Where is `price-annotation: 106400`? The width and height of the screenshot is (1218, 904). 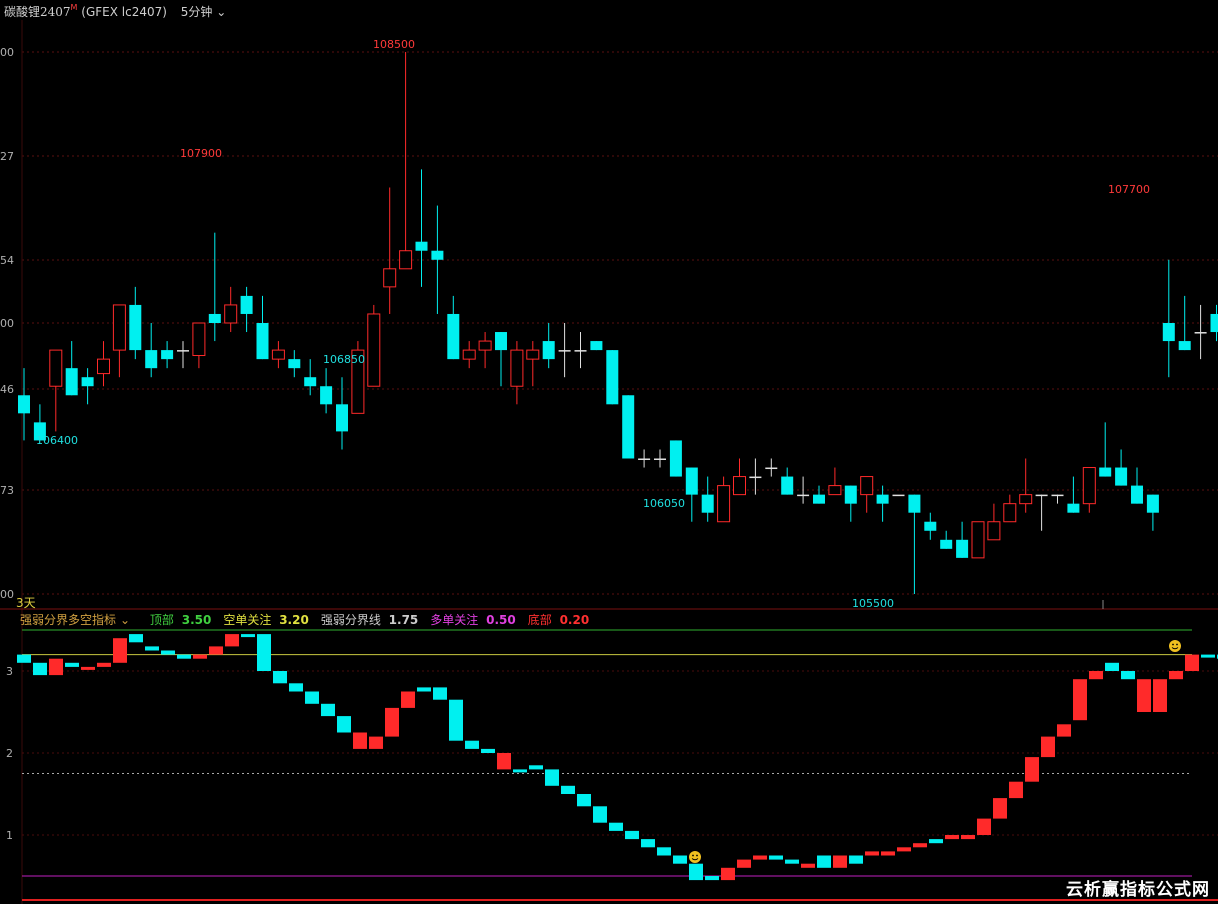
price-annotation: 106400 is located at coordinates (57, 440).